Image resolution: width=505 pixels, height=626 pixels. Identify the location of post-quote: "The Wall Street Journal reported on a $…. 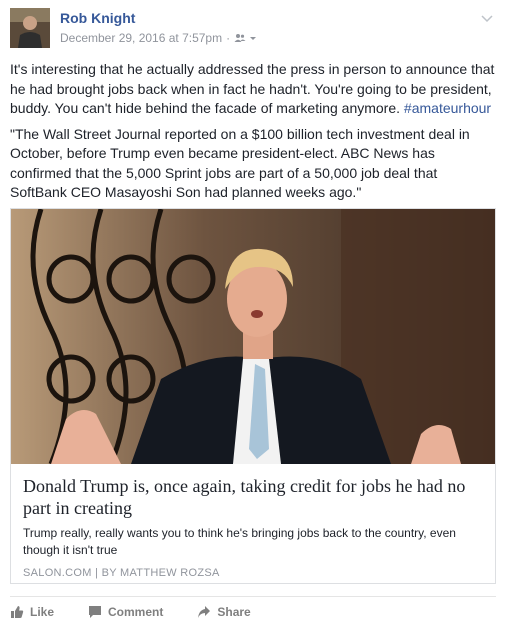
(240, 163).